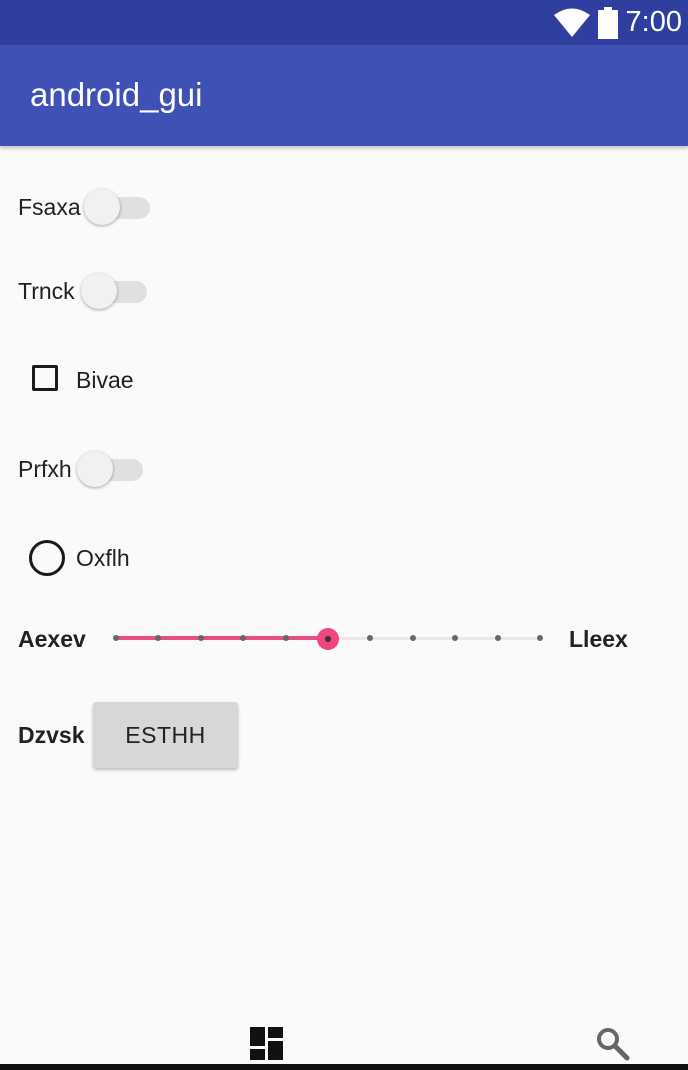 This screenshot has width=688, height=1070. What do you see at coordinates (344, 1067) in the screenshot?
I see `bottom-edge` at bounding box center [344, 1067].